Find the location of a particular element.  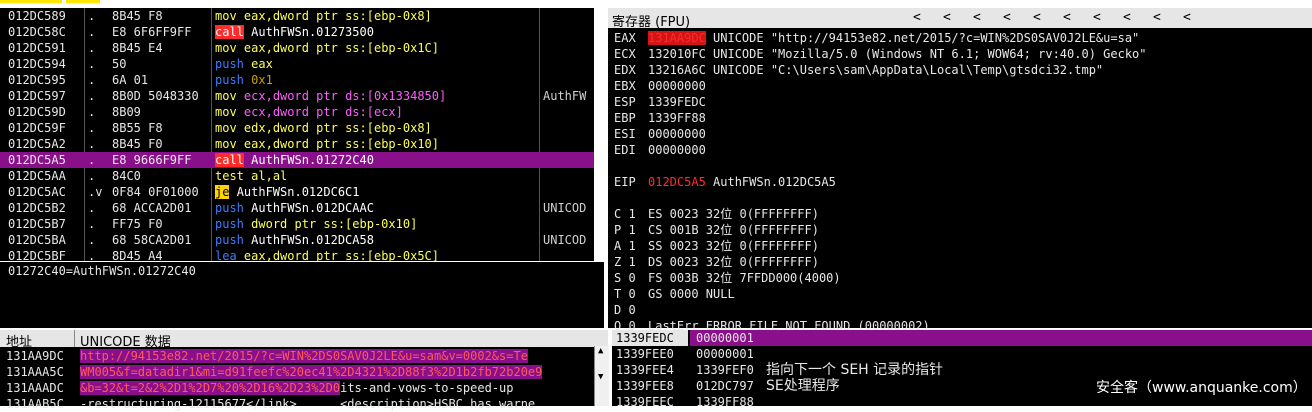

stack-row: 1339FEE0 00000001 is located at coordinates (962, 354).